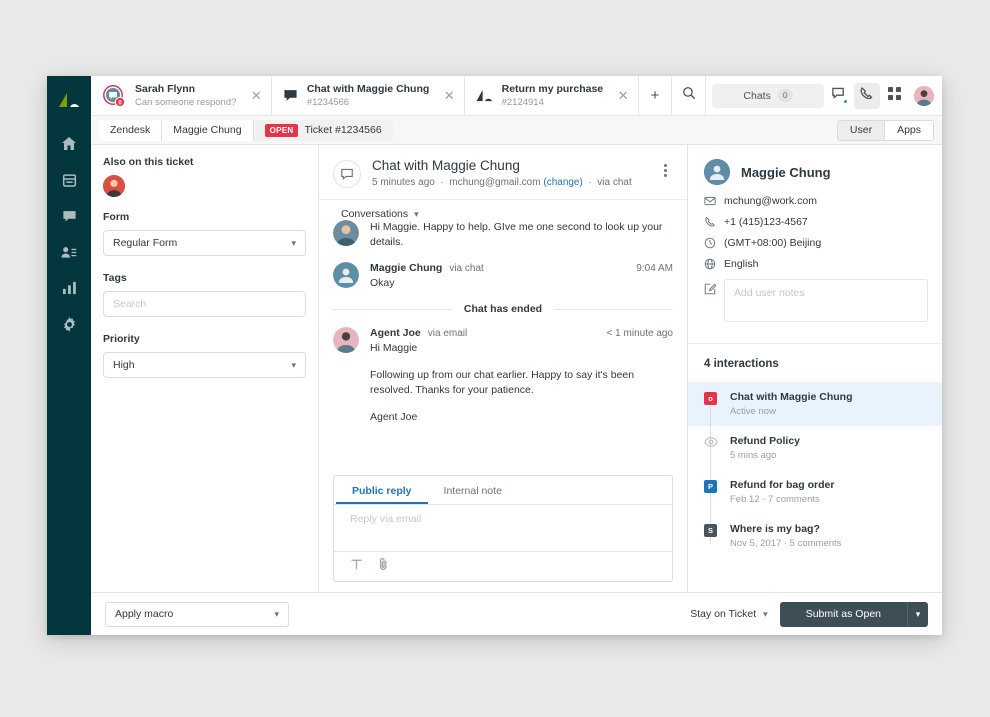  Describe the element at coordinates (204, 243) in the screenshot. I see `form-select: Regular Form ▾` at that location.